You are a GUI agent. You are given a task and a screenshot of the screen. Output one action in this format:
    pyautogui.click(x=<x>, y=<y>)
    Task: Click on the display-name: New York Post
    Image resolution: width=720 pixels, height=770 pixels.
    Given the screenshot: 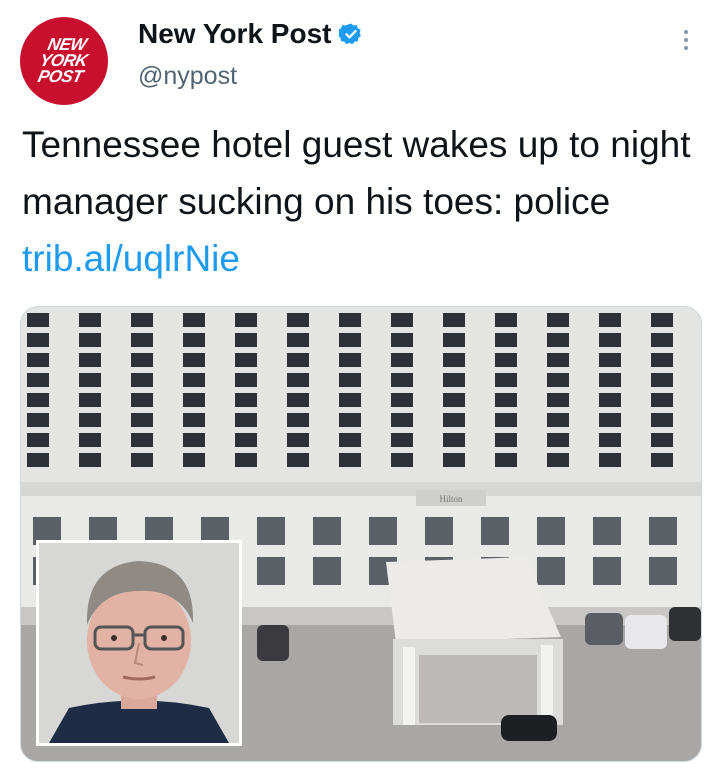 What is the action you would take?
    pyautogui.click(x=234, y=34)
    